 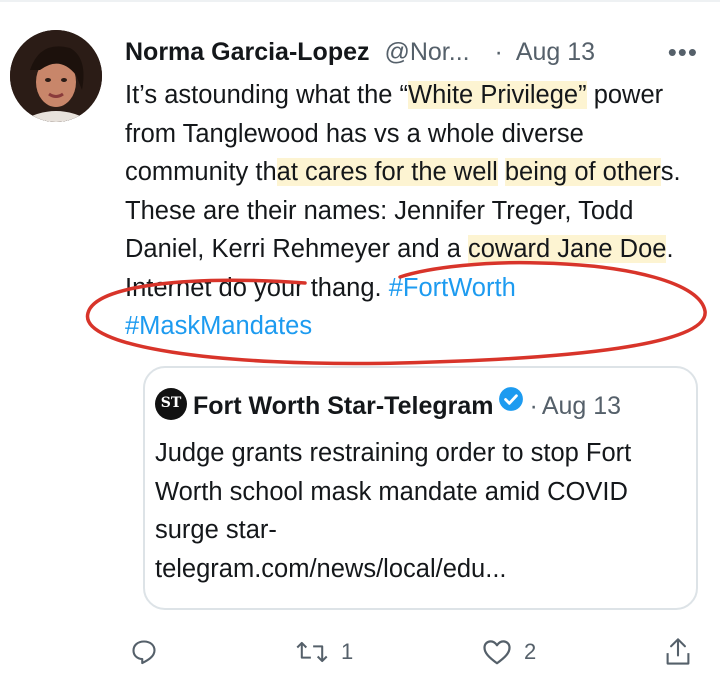 I want to click on tweet-header: Norma Garcia-Lopez @Nor... · Aug 13 •••, so click(x=417, y=52).